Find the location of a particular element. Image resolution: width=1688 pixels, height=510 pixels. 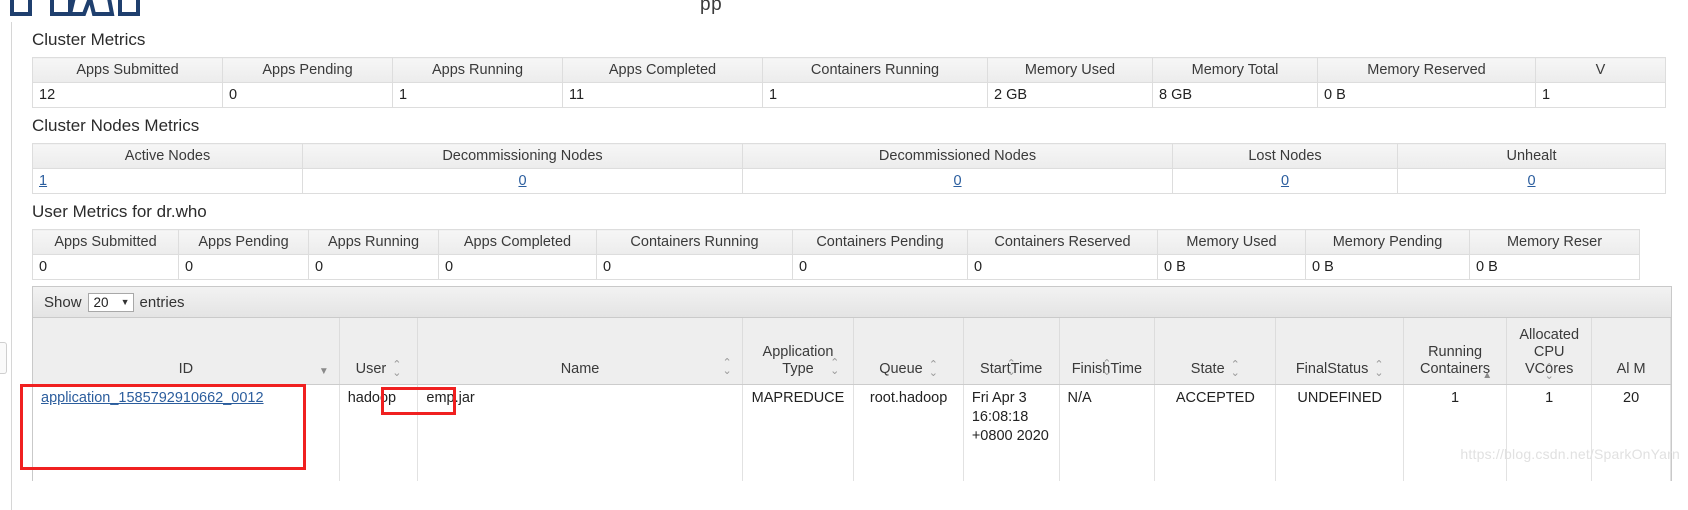

val-memory-reserved: 0 B is located at coordinates (1426, 95).